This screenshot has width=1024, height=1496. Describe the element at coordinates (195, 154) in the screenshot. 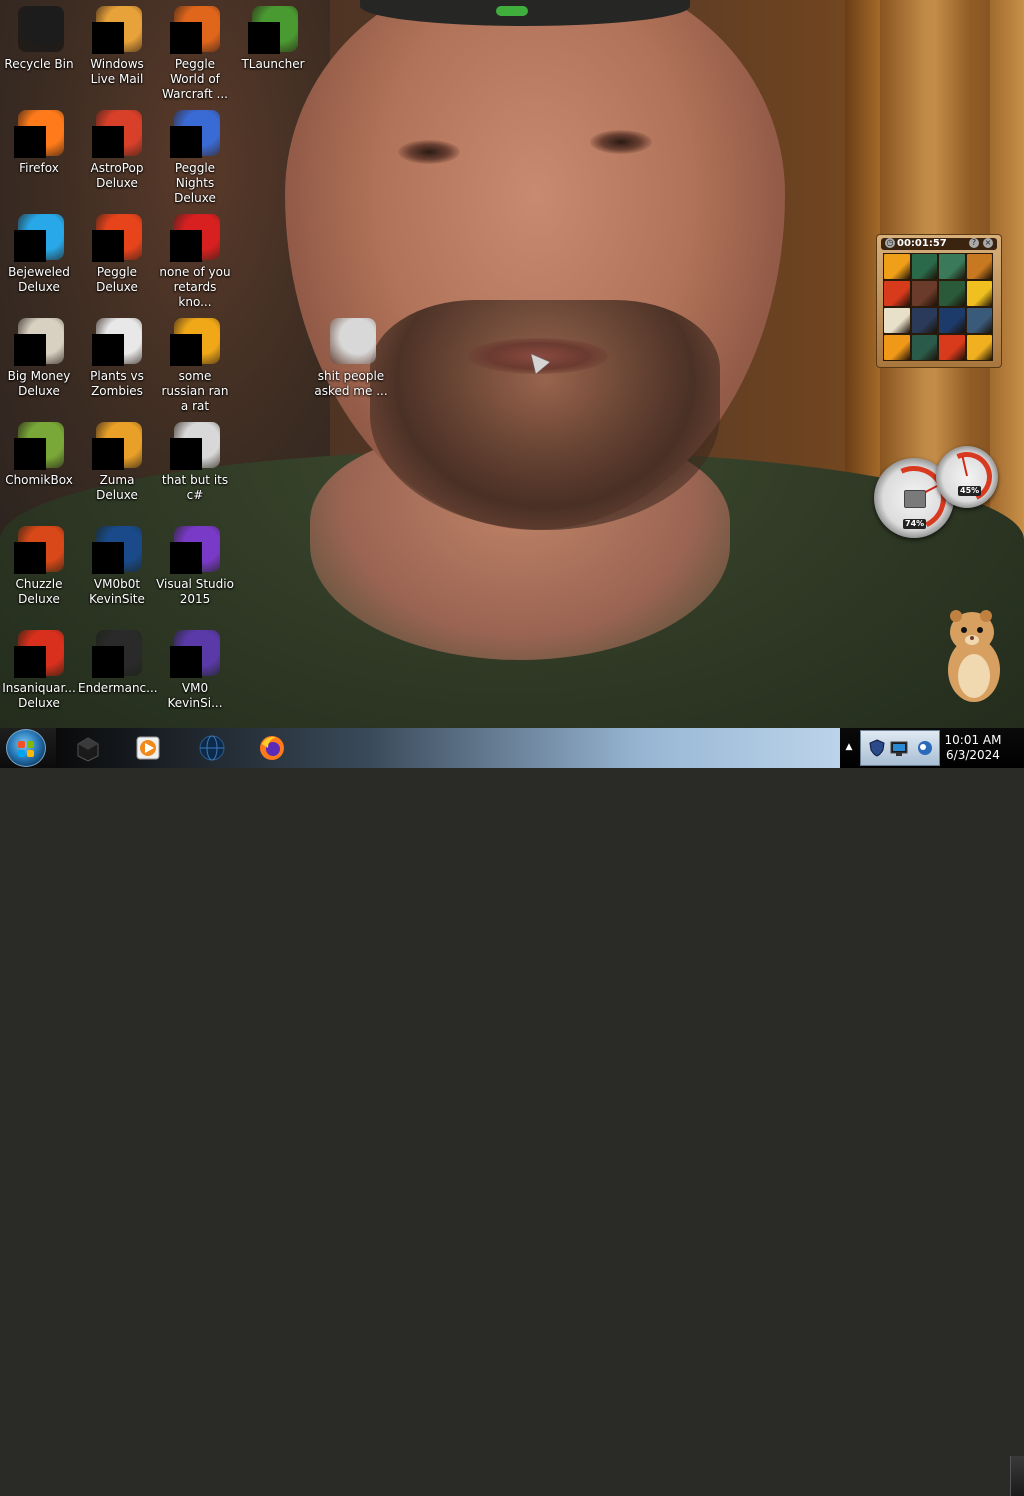

I see `desktop-icon-peggle-nights: Peggle Nights Deluxe` at that location.